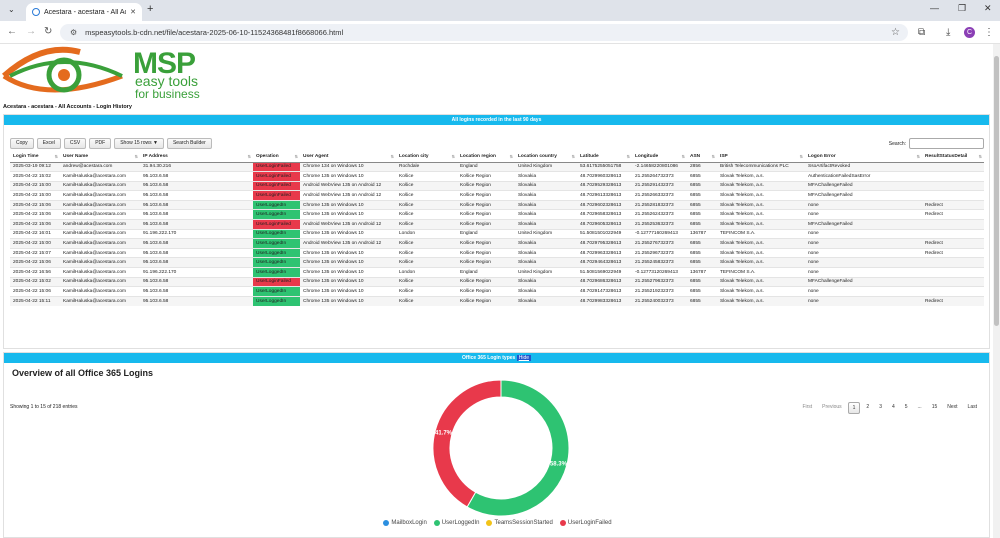 This screenshot has width=1000, height=538. Describe the element at coordinates (546, 233) in the screenshot. I see `table-cell: United Kingdom` at that location.